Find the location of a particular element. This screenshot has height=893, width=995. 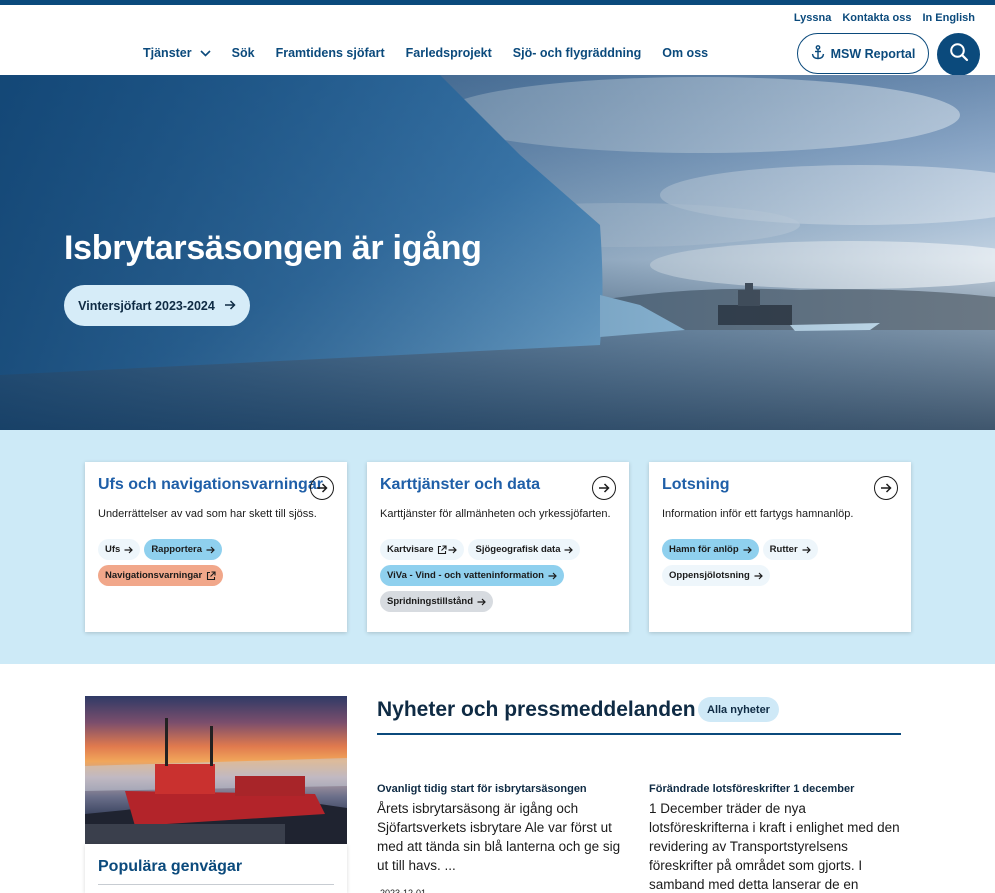

chip-label: Sjögeografisk data is located at coordinates (518, 549).